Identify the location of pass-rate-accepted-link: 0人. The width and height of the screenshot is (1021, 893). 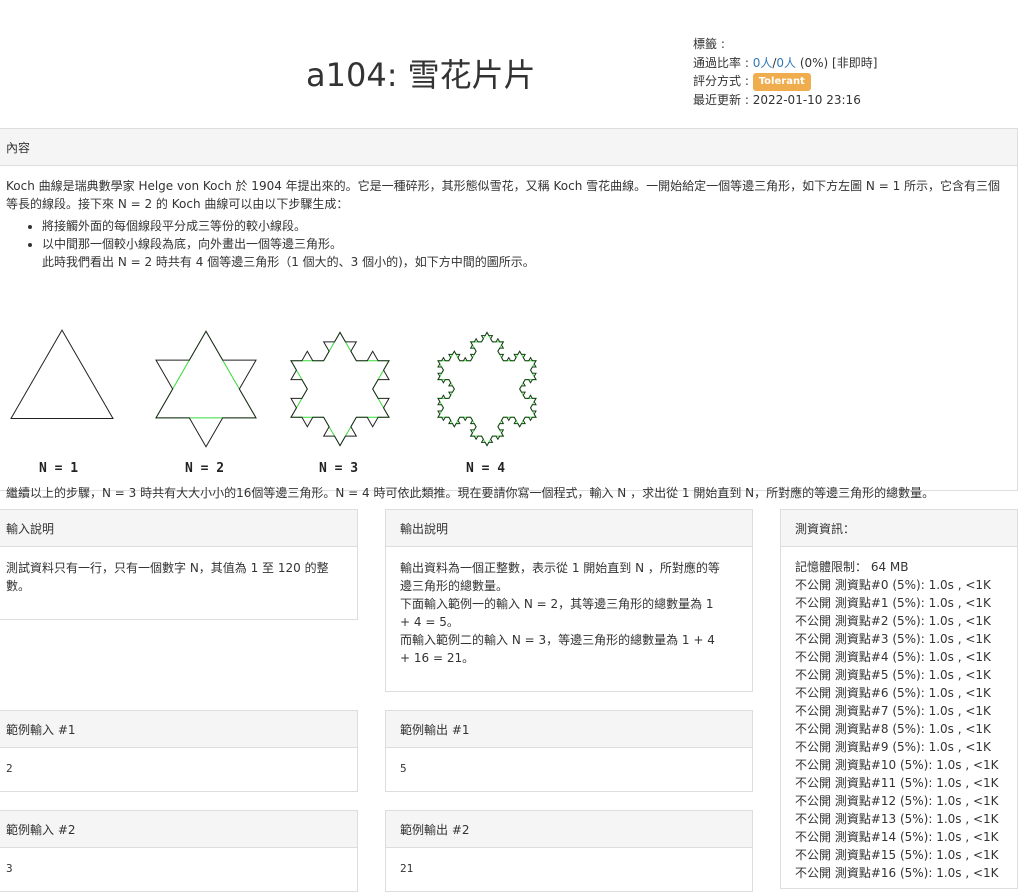
(763, 63).